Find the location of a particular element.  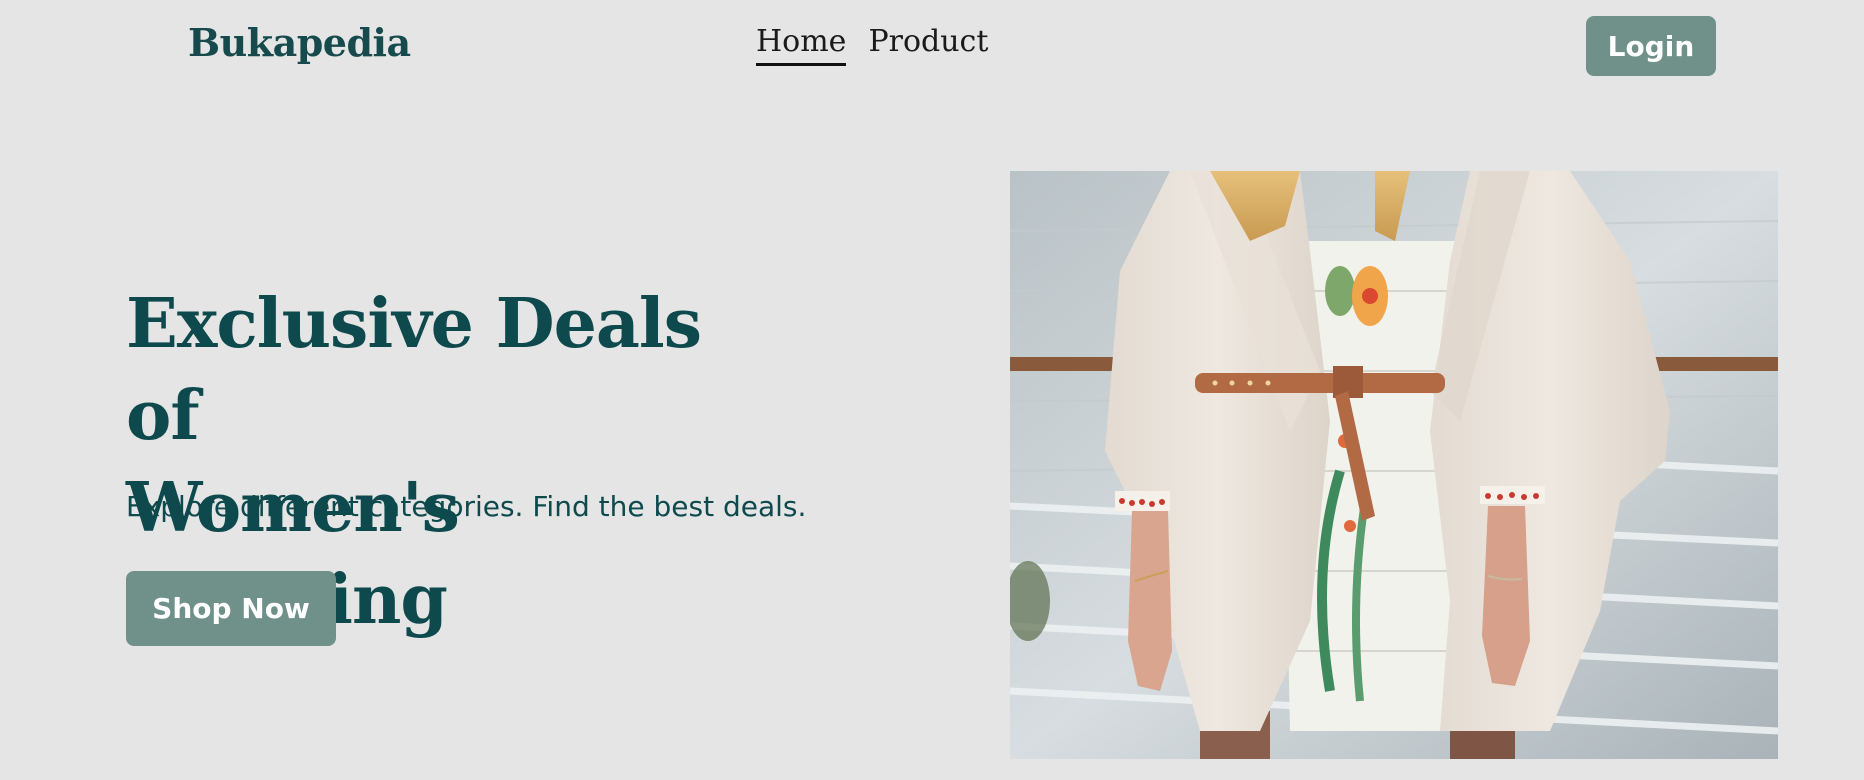

nav-link-product: Product is located at coordinates (928, 45).